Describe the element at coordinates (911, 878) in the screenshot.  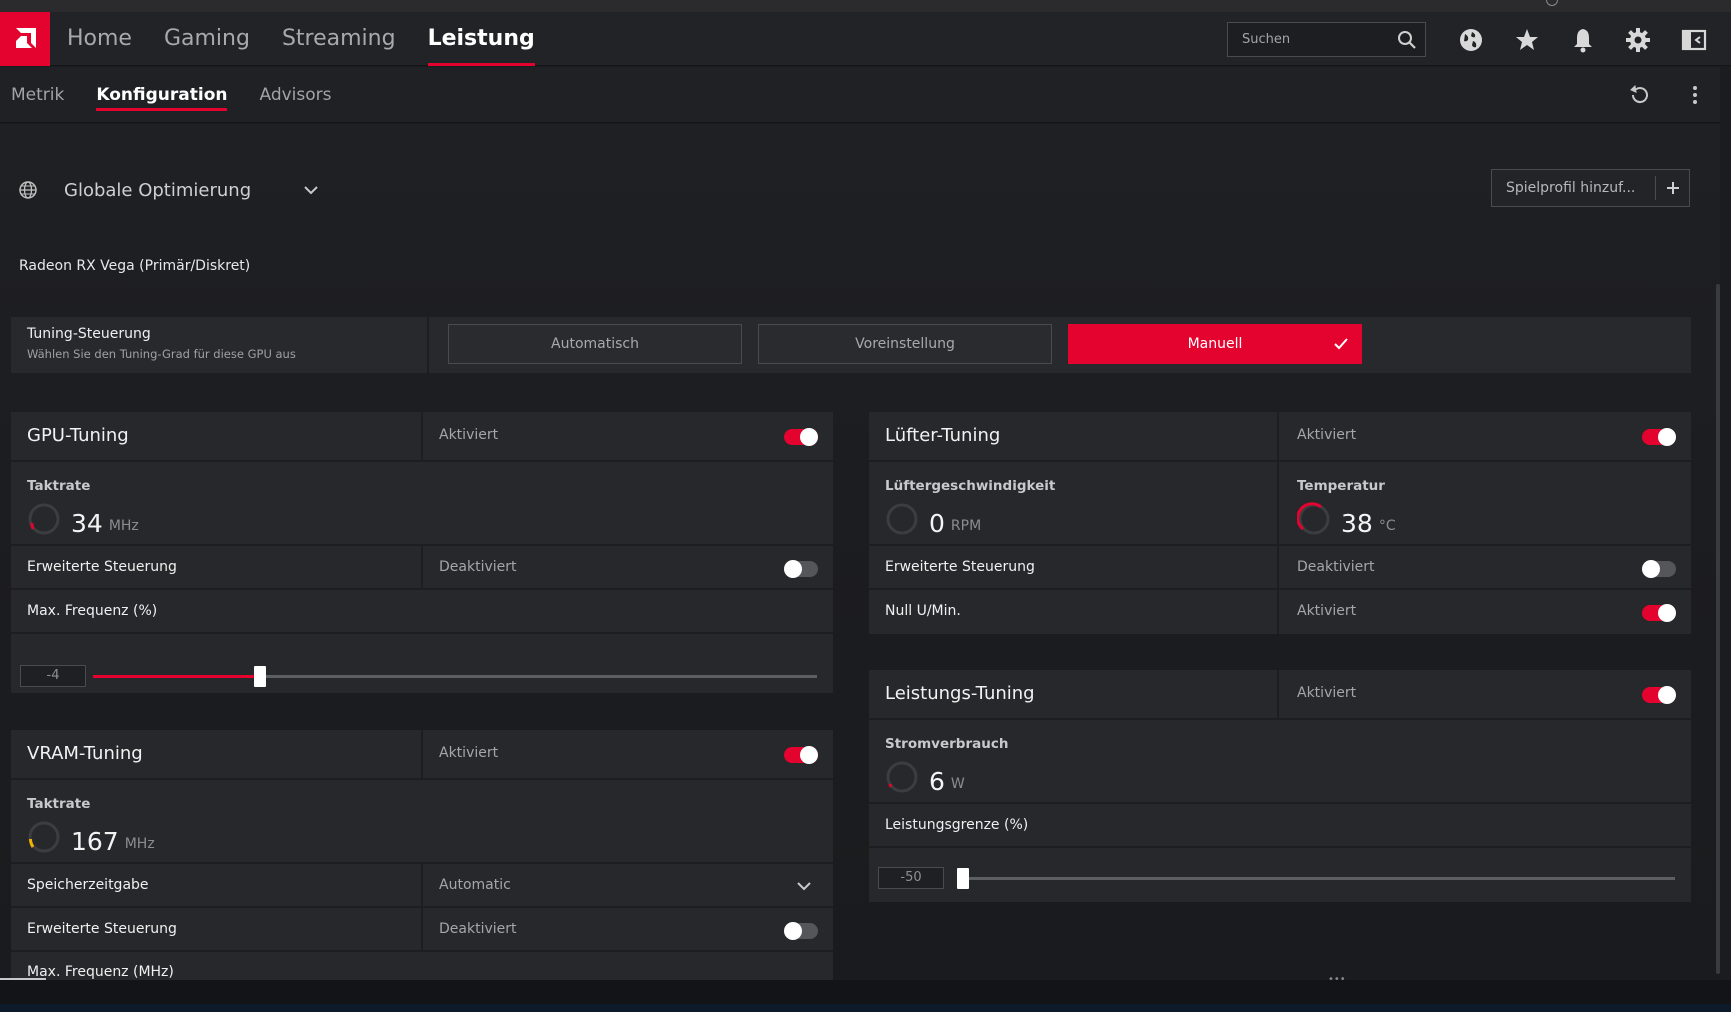
I see `power-limit-value: -50` at that location.